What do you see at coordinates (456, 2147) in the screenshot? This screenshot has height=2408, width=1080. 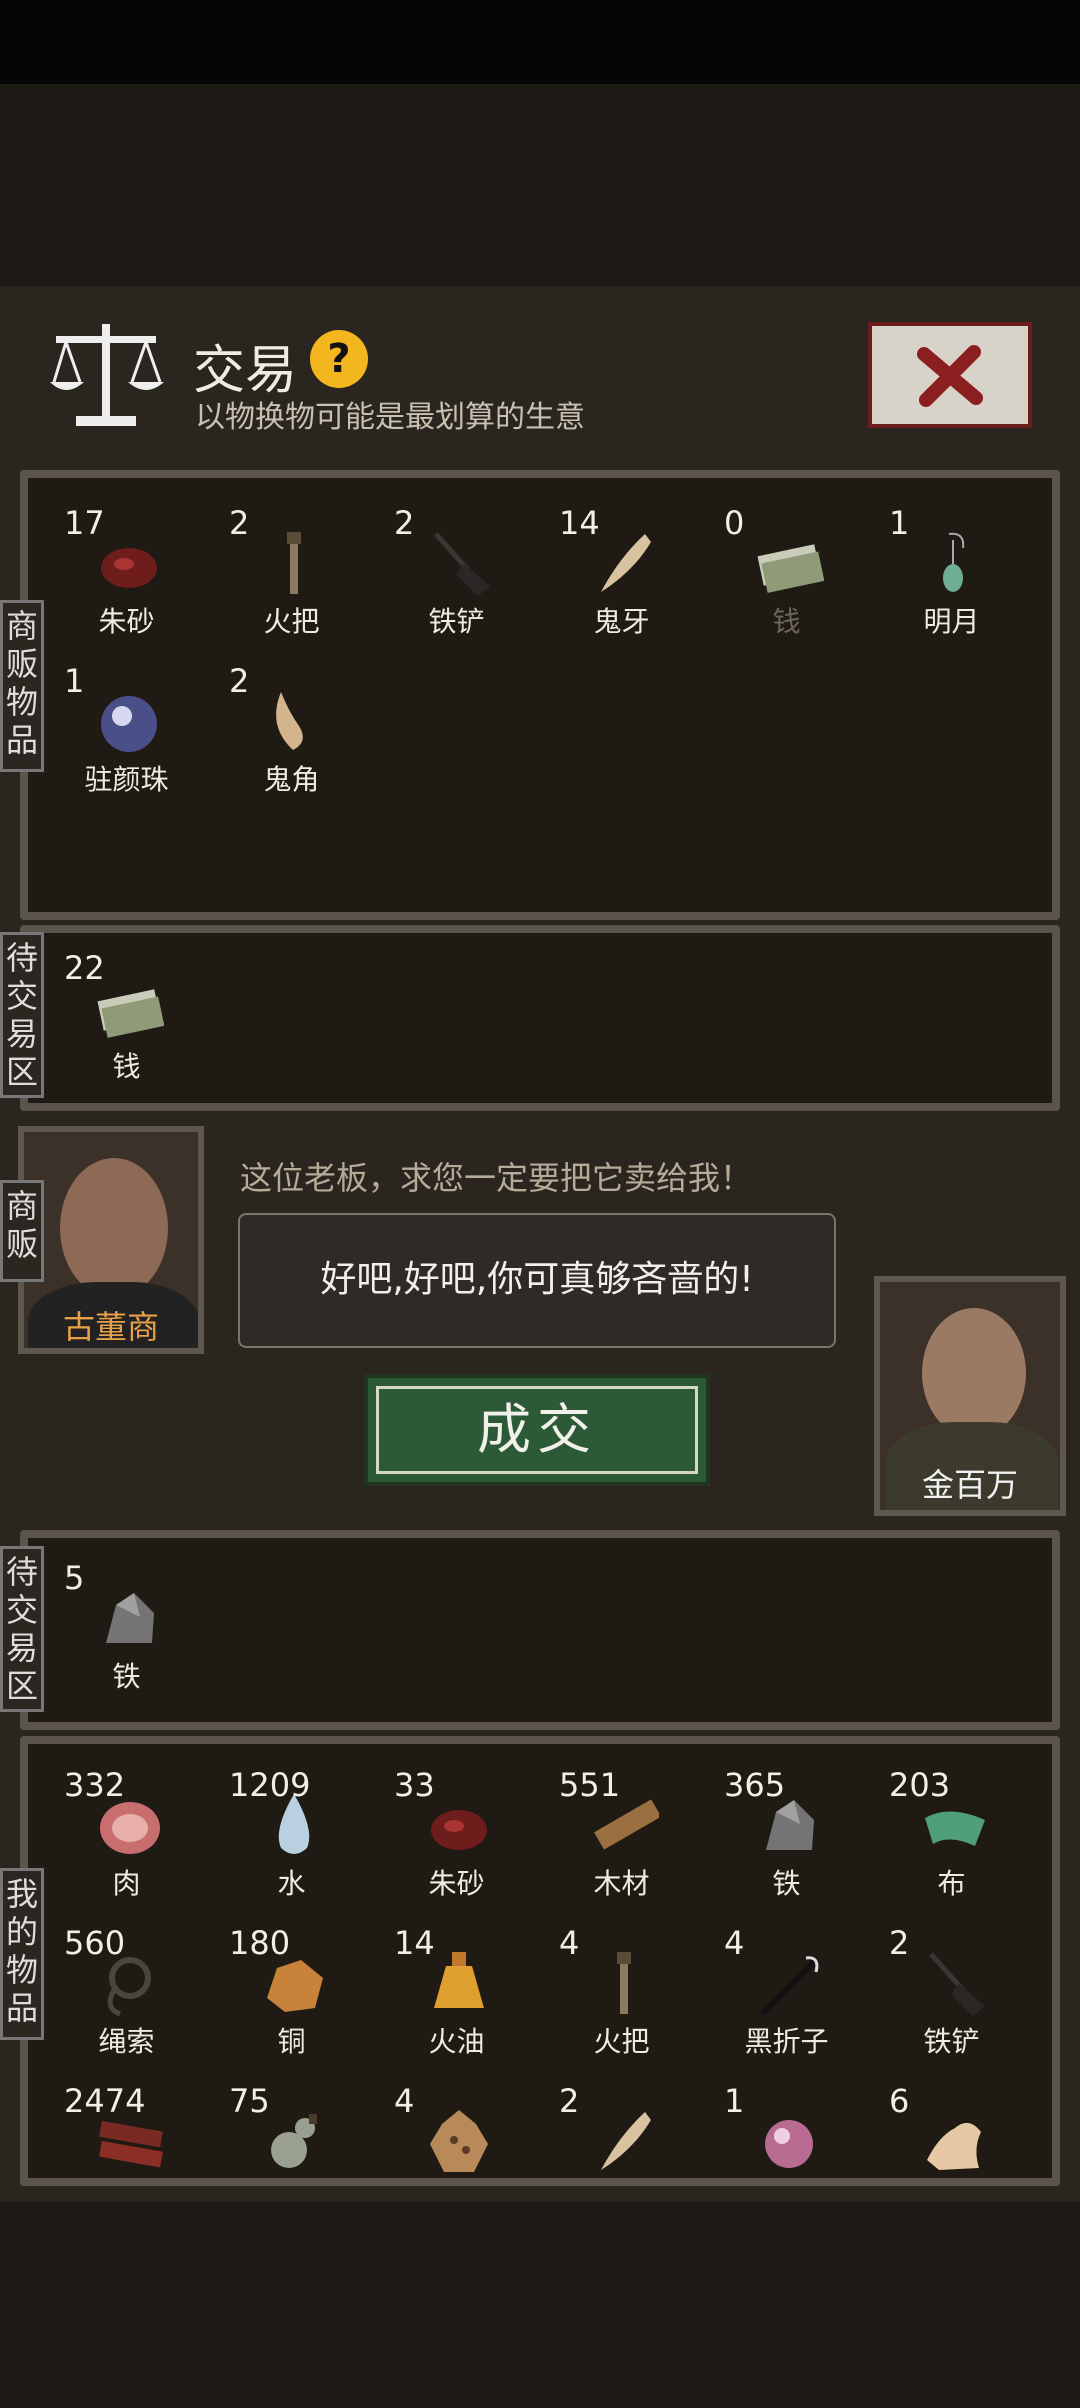 I see `my-item-slot: 4` at bounding box center [456, 2147].